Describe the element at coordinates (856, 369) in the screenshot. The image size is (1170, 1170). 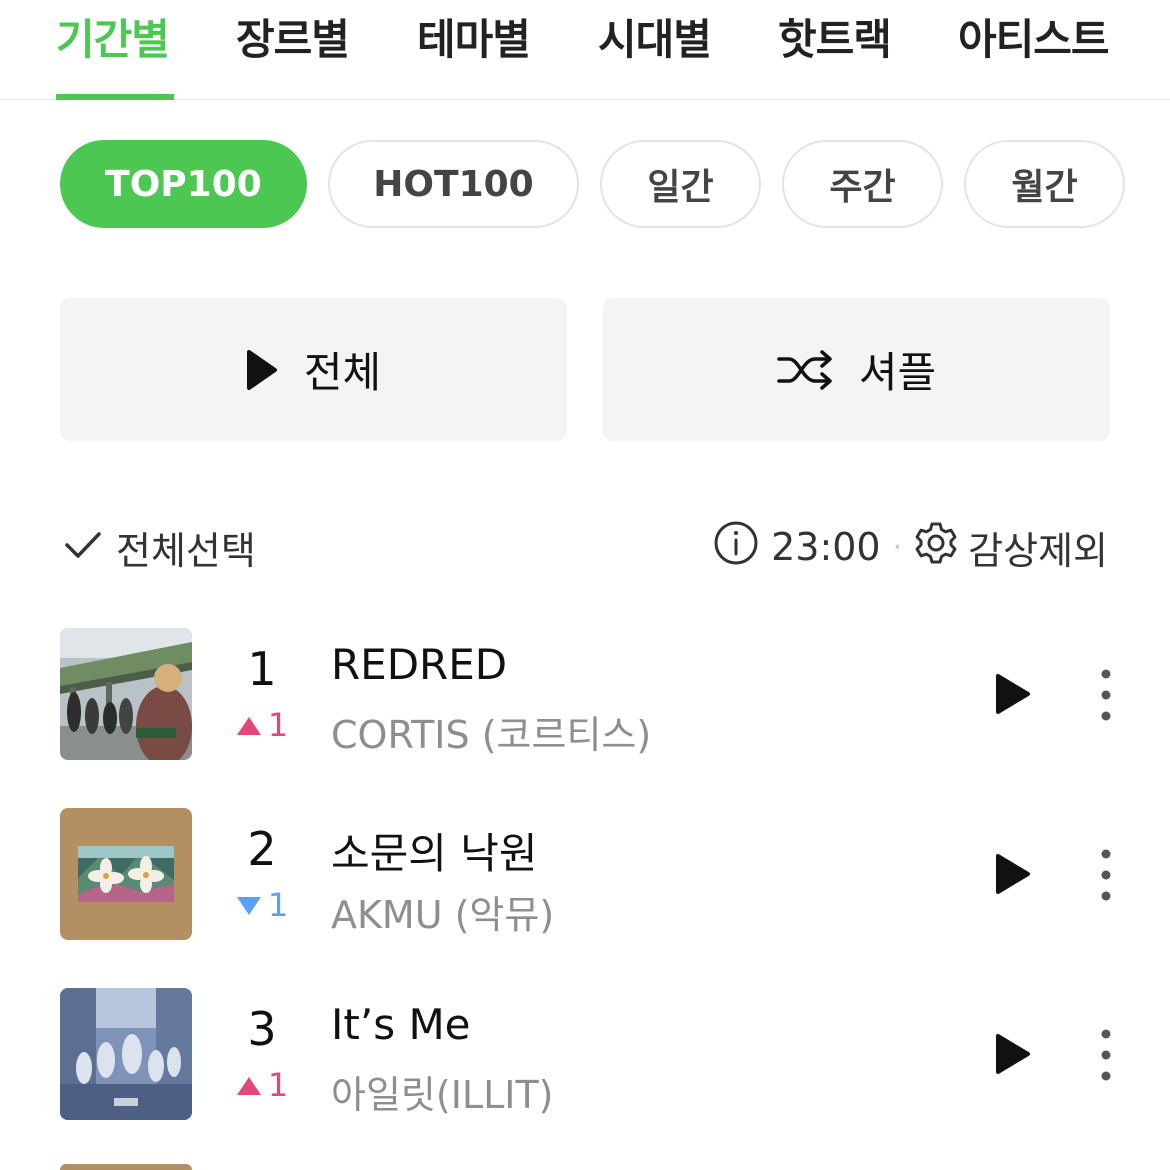
I see `shuffle-button: 셔플` at that location.